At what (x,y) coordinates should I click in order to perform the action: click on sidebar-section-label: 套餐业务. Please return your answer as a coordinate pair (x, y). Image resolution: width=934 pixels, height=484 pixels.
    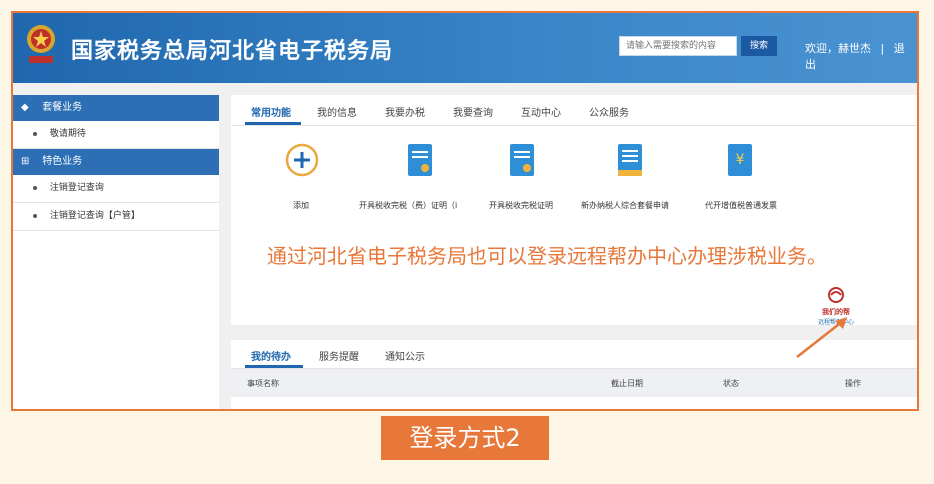
    Looking at the image, I should click on (62, 107).